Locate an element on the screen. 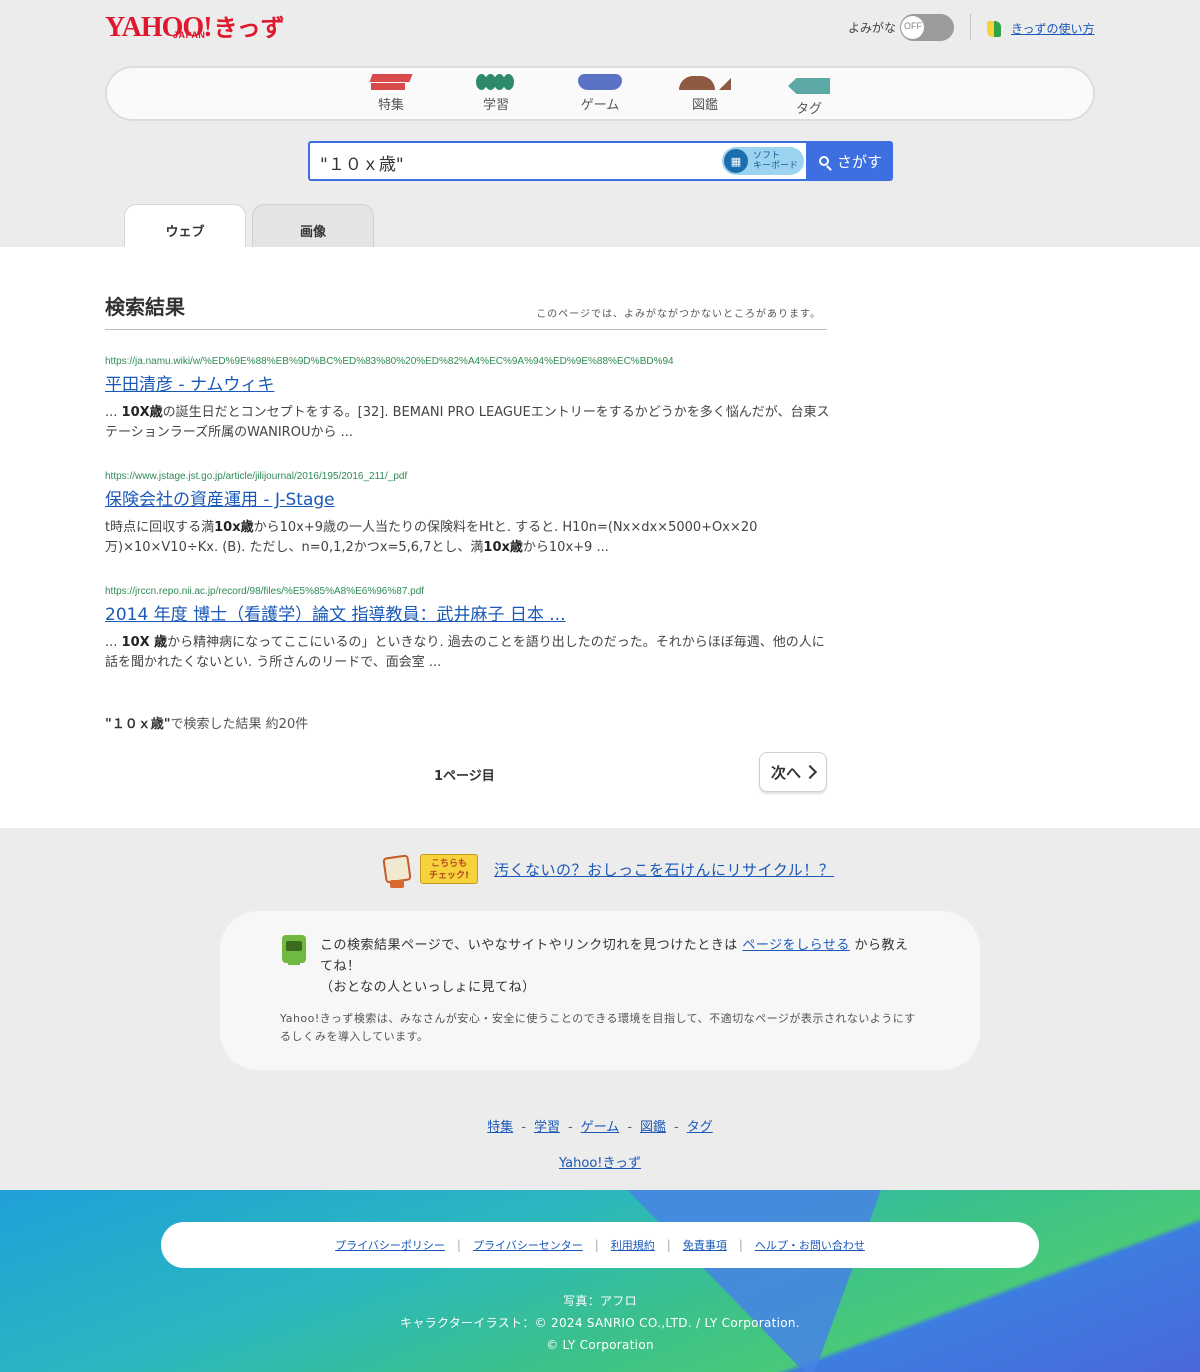 This screenshot has height=1372, width=1200. beginner-mark-icon is located at coordinates (994, 28).